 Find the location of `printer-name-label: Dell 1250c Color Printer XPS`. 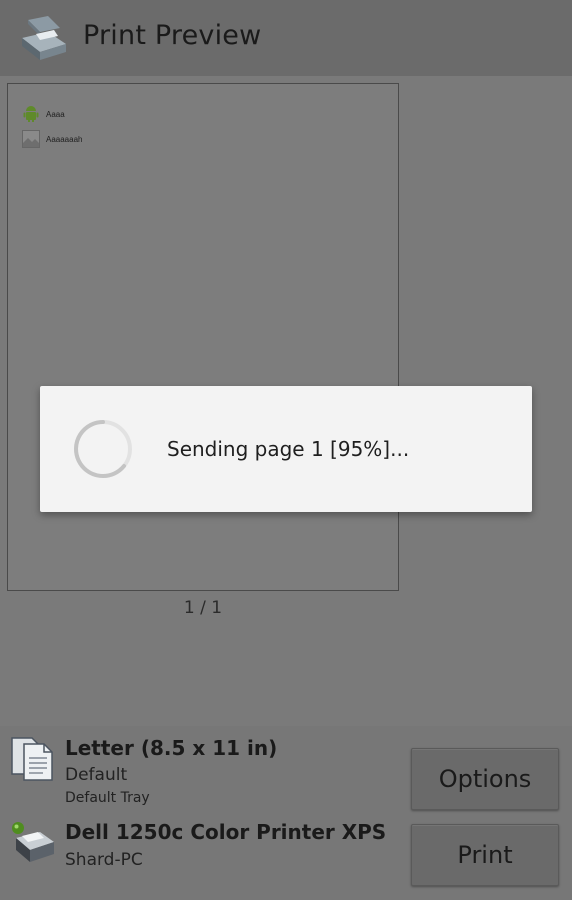

printer-name-label: Dell 1250c Color Printer XPS is located at coordinates (225, 832).